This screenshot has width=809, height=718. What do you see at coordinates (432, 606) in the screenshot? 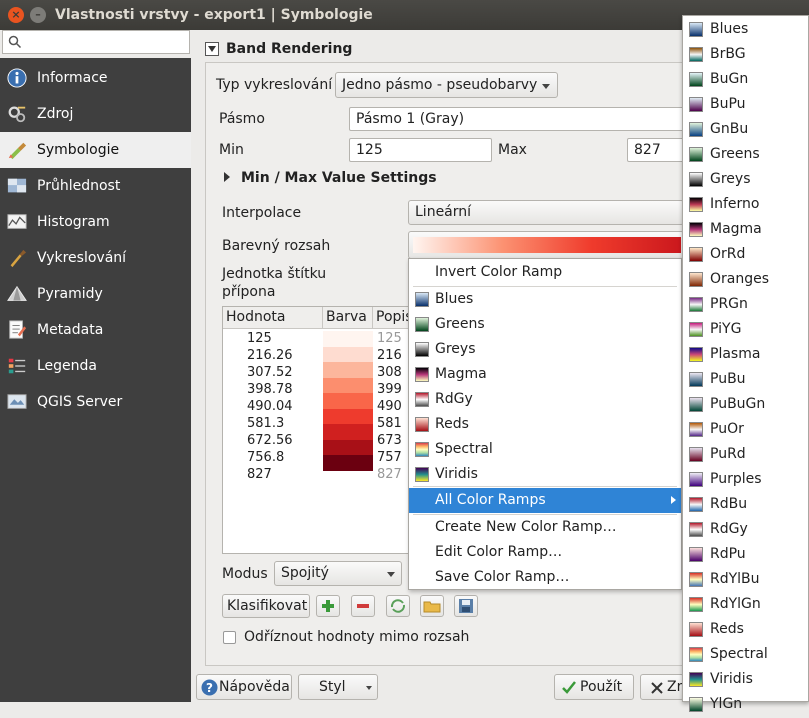
I see `load-colormap-button` at bounding box center [432, 606].